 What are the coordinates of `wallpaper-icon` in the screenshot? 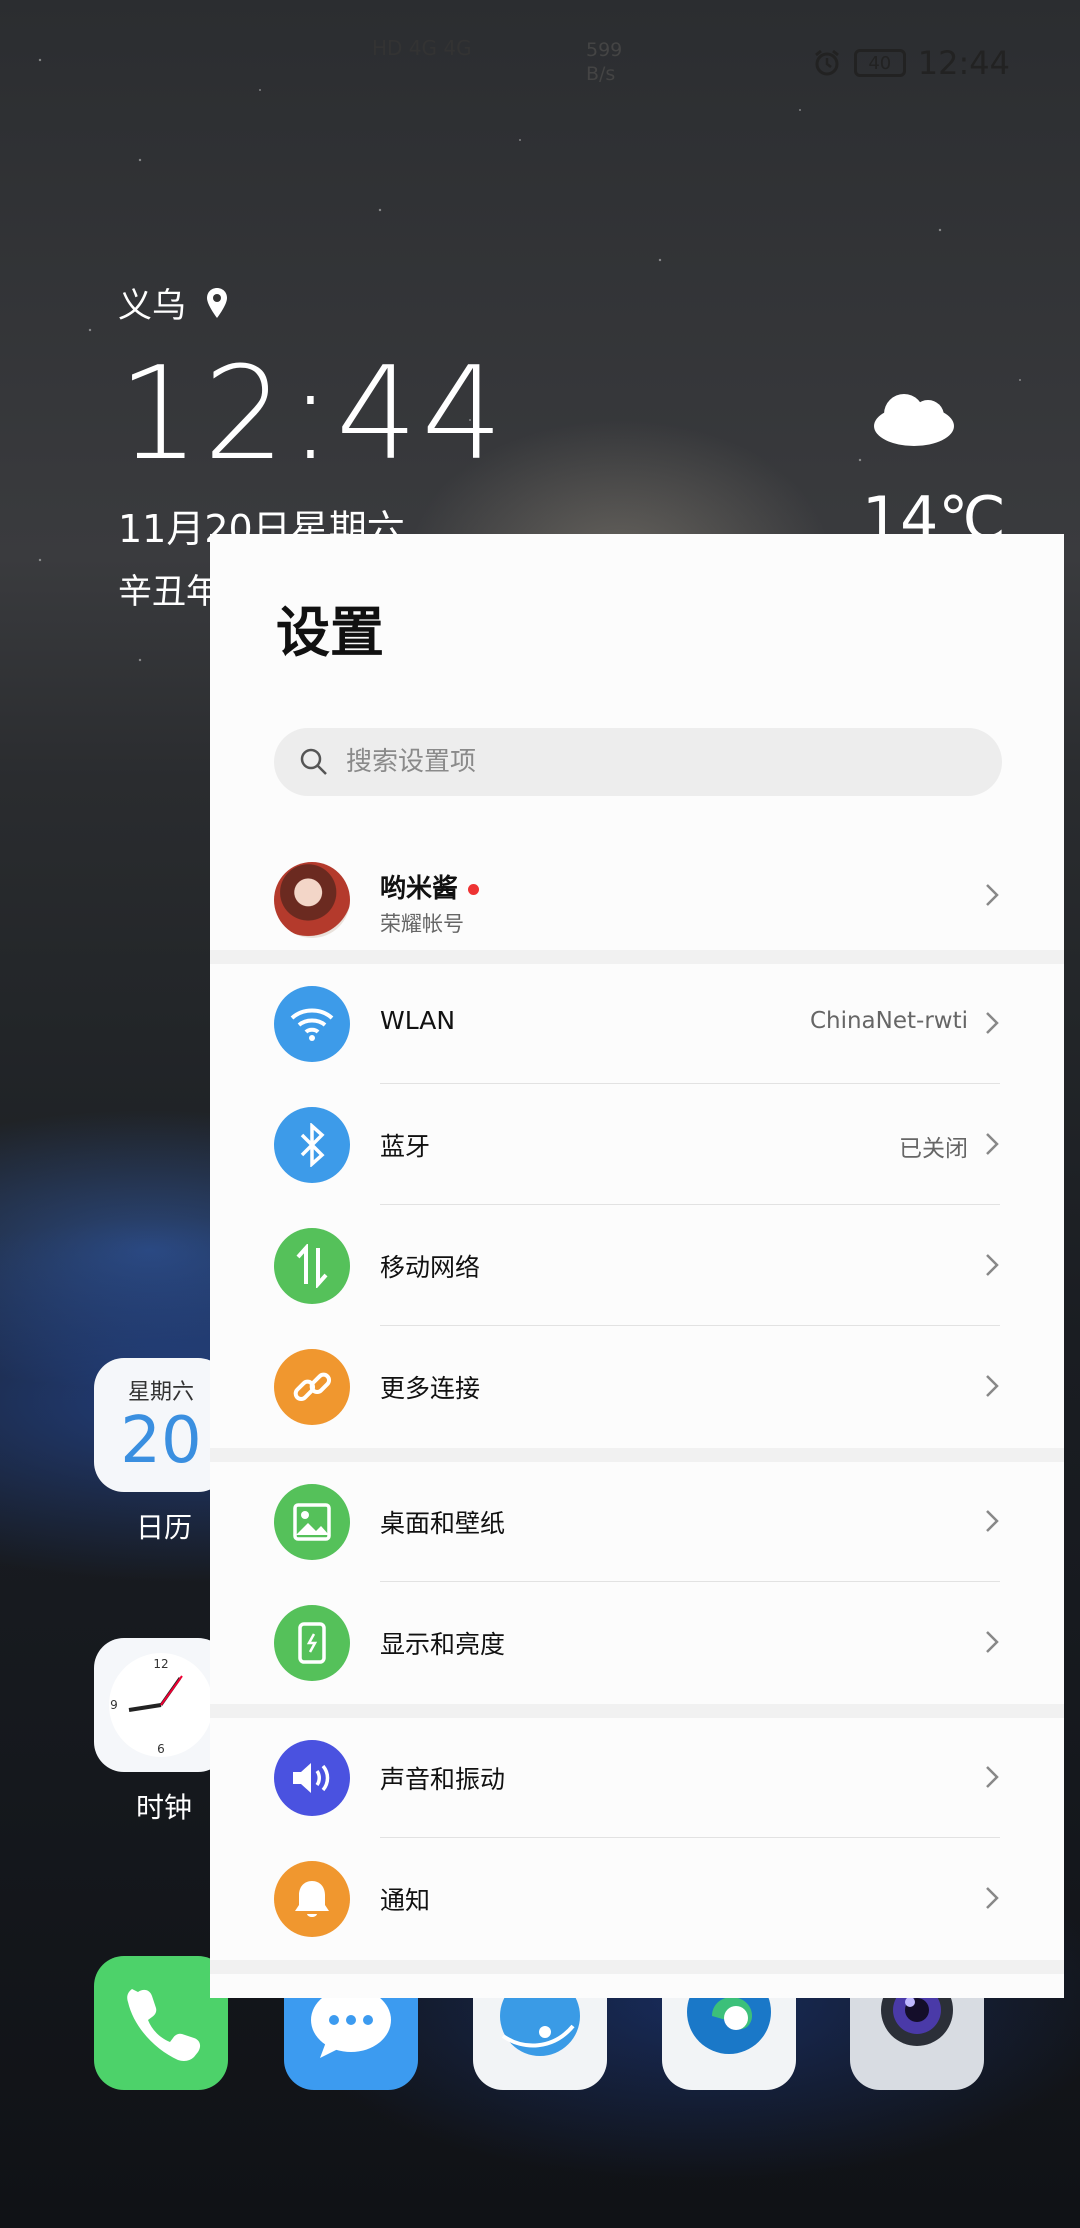 It's located at (312, 1522).